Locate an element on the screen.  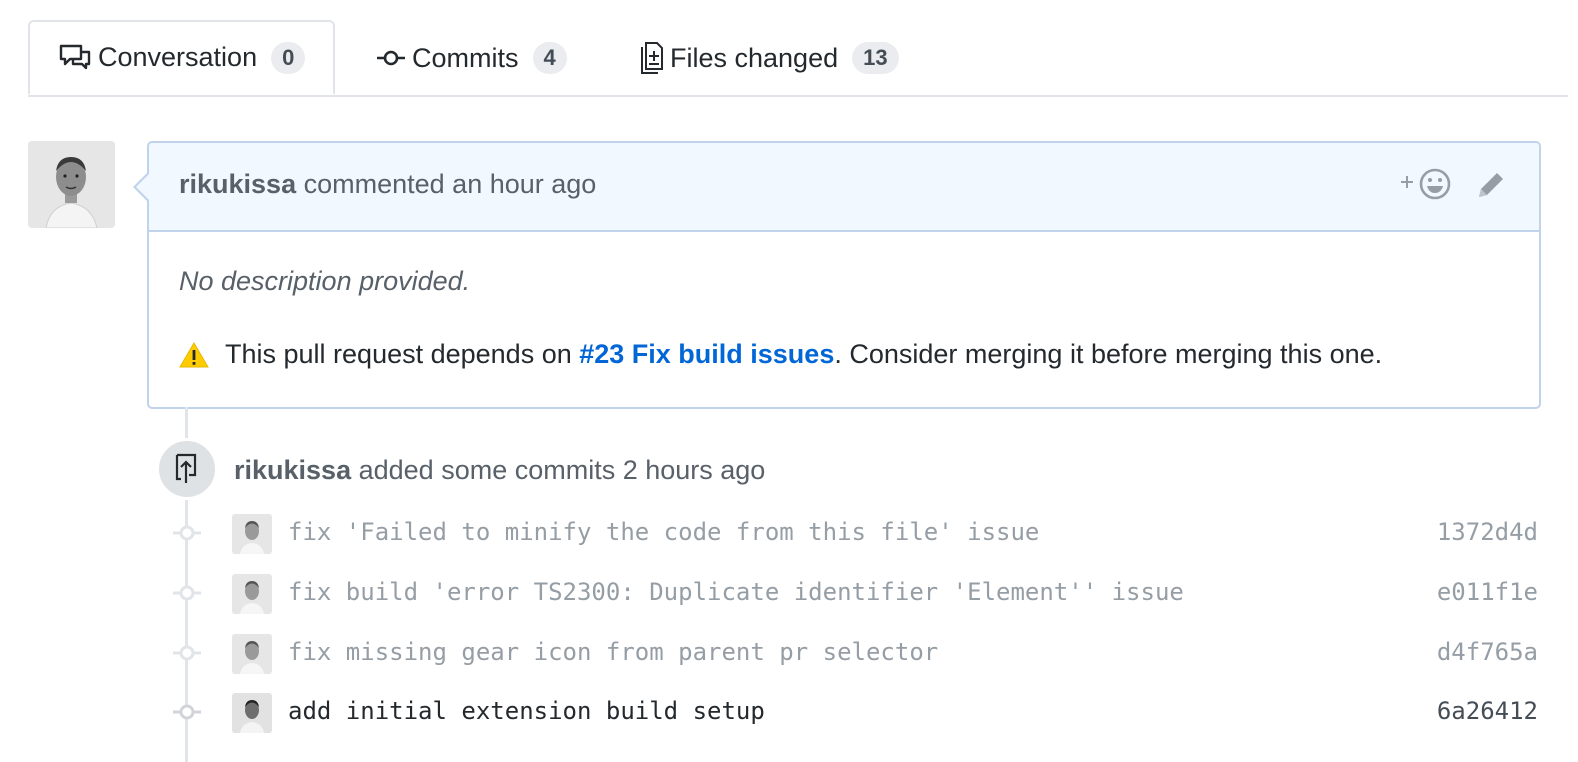
warning-icon is located at coordinates (194, 354).